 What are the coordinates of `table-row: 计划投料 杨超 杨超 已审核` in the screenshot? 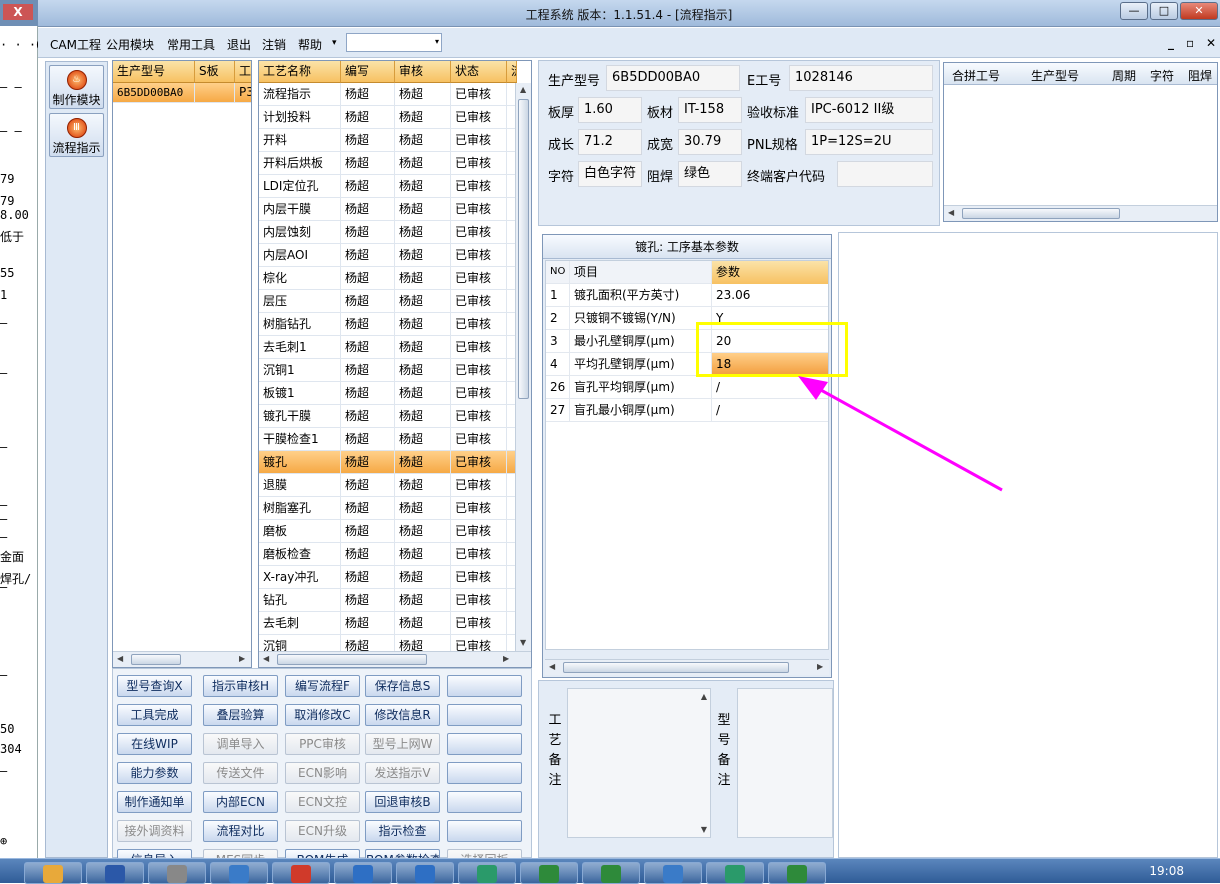 It's located at (387, 117).